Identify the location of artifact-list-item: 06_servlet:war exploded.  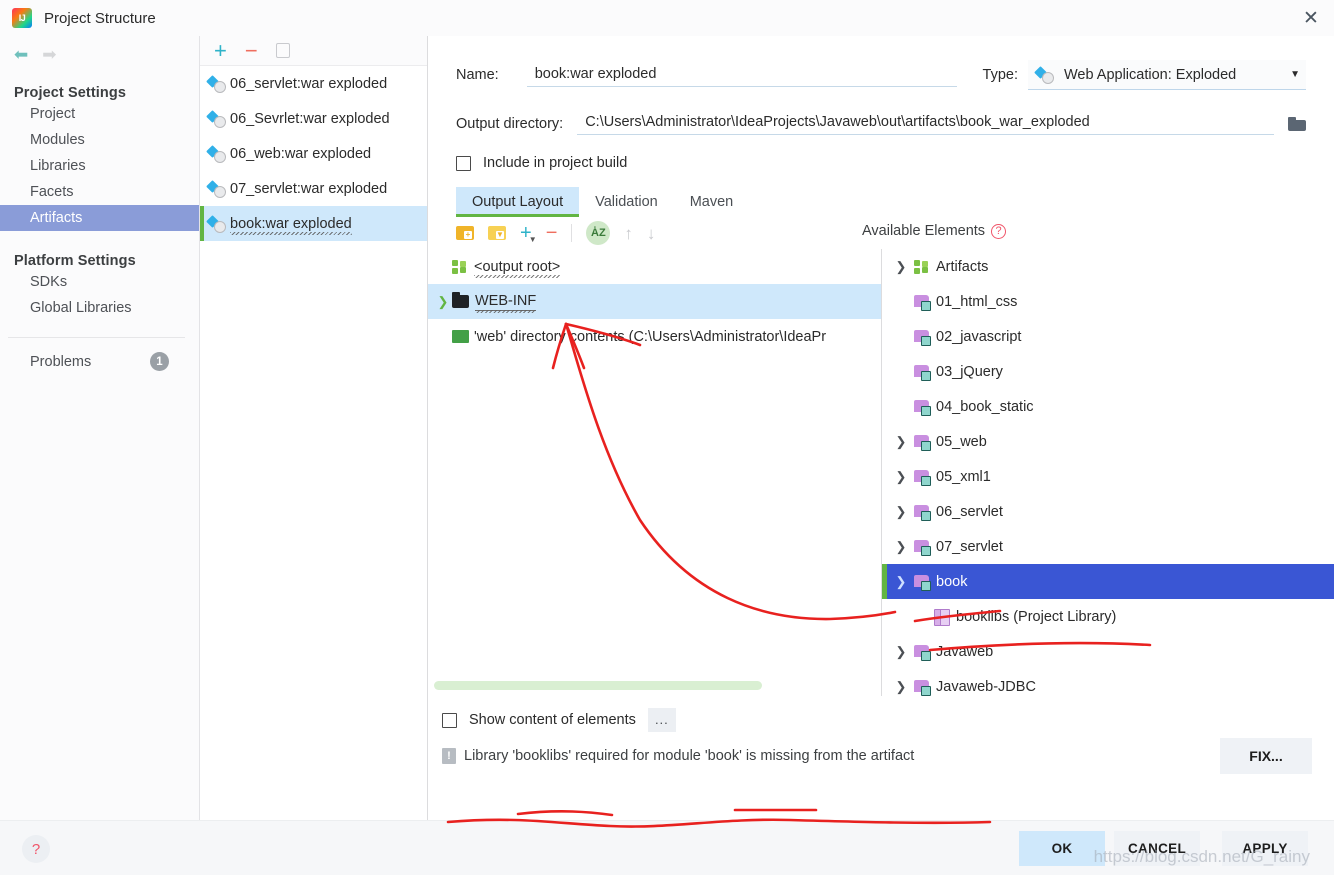
(313, 83).